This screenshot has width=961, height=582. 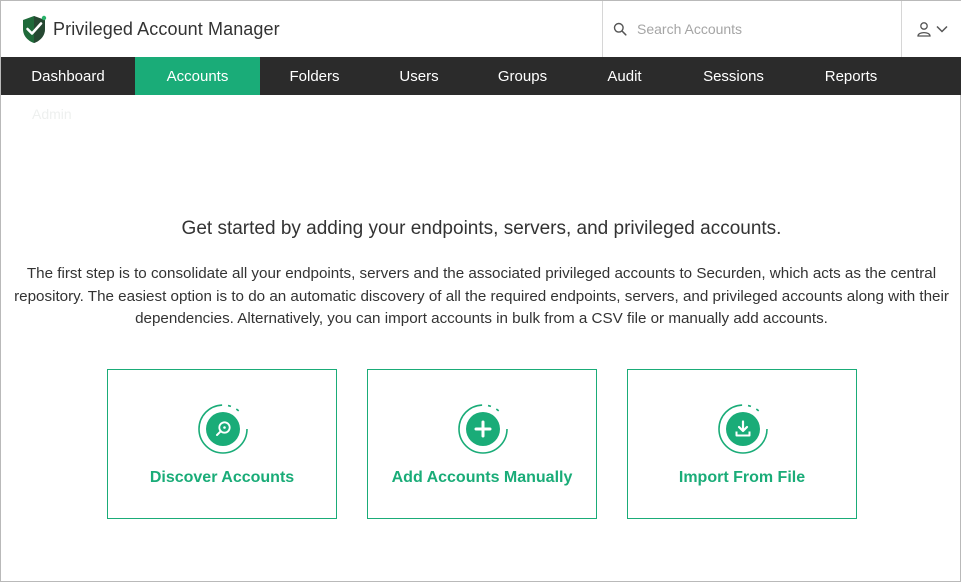 I want to click on nav-item-reports: Reports, so click(x=851, y=76).